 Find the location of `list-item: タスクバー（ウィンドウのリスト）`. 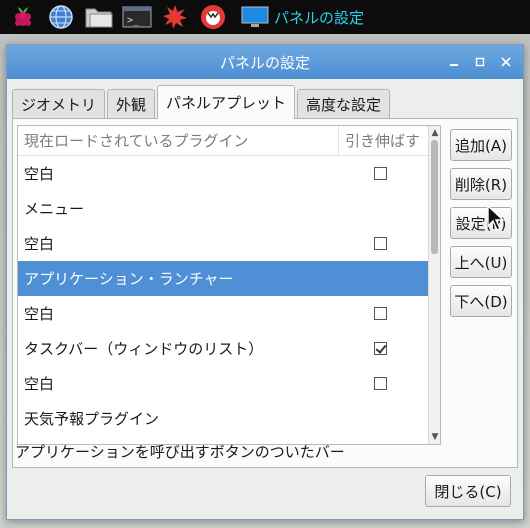

list-item: タスクバー（ウィンドウのリスト） is located at coordinates (229, 348).